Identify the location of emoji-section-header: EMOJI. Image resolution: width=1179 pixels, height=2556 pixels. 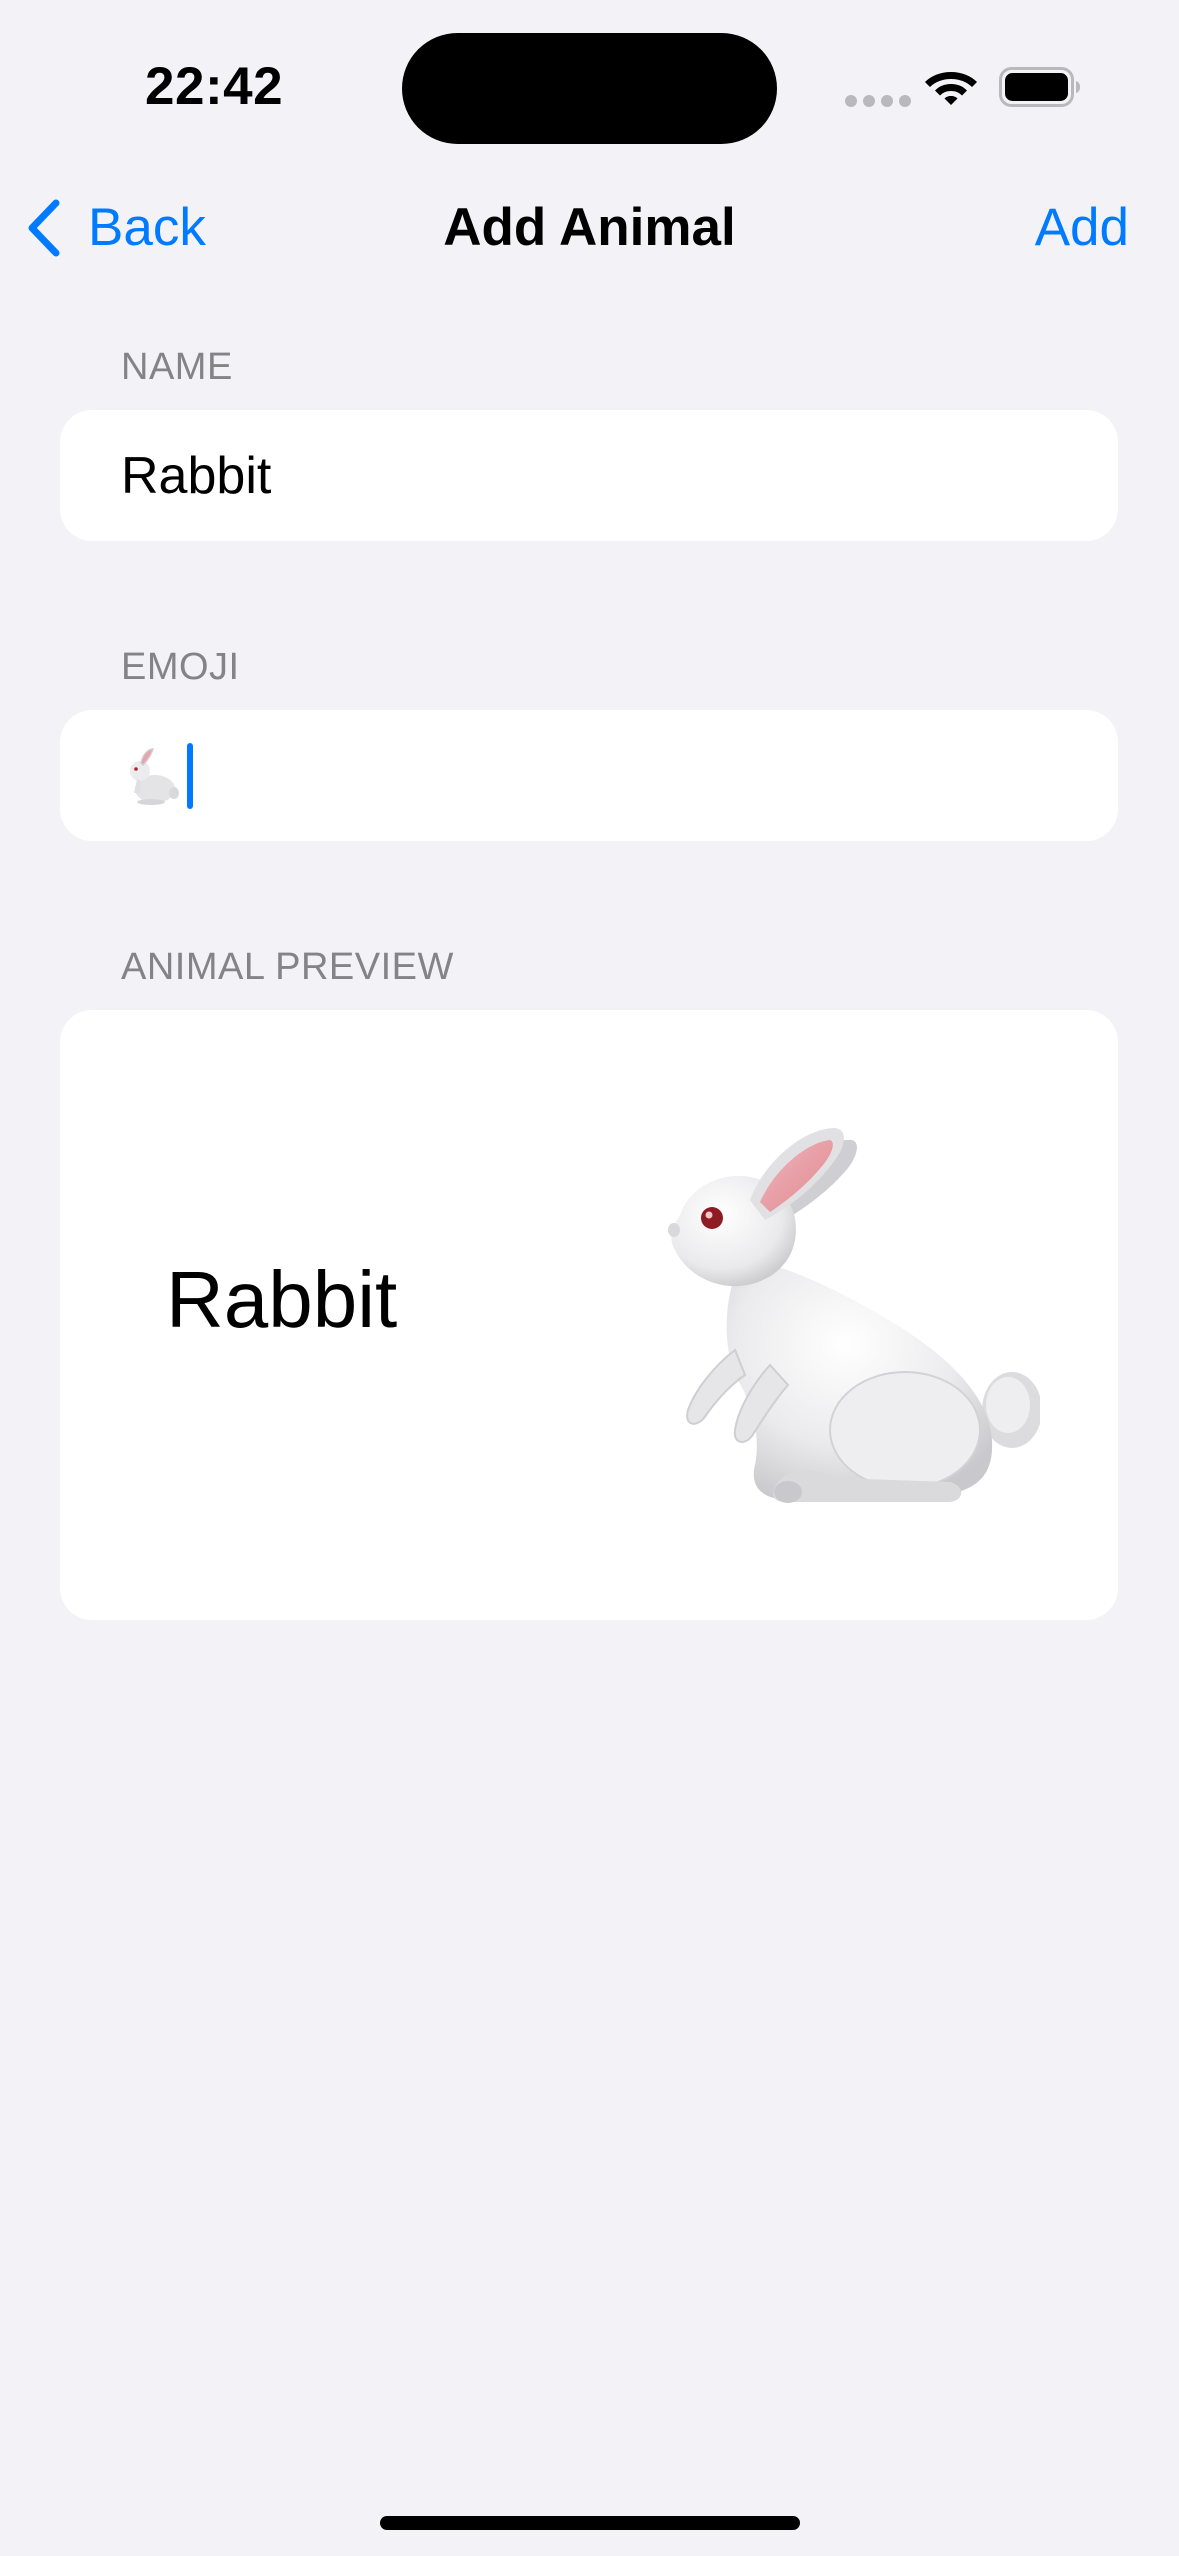
(180, 667).